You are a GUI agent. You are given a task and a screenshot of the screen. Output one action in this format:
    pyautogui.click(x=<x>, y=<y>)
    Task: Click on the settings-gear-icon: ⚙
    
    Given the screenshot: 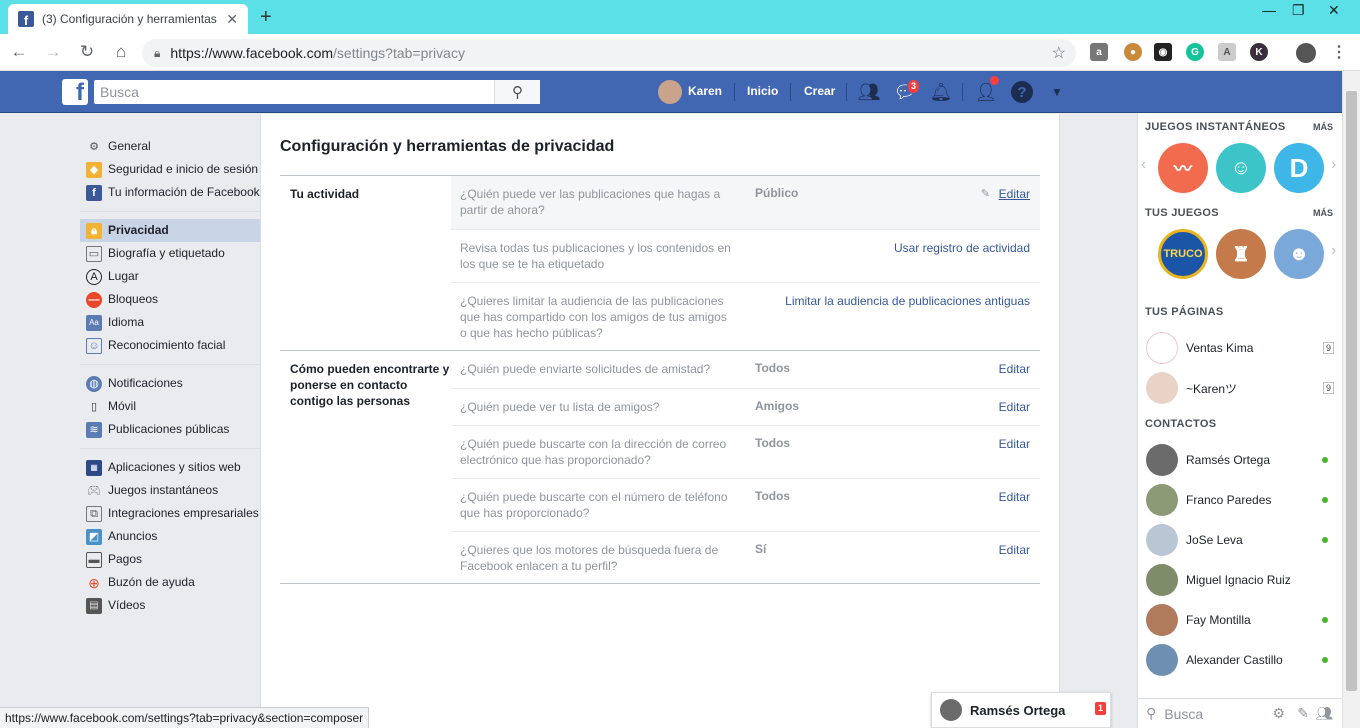 What is the action you would take?
    pyautogui.click(x=1278, y=713)
    